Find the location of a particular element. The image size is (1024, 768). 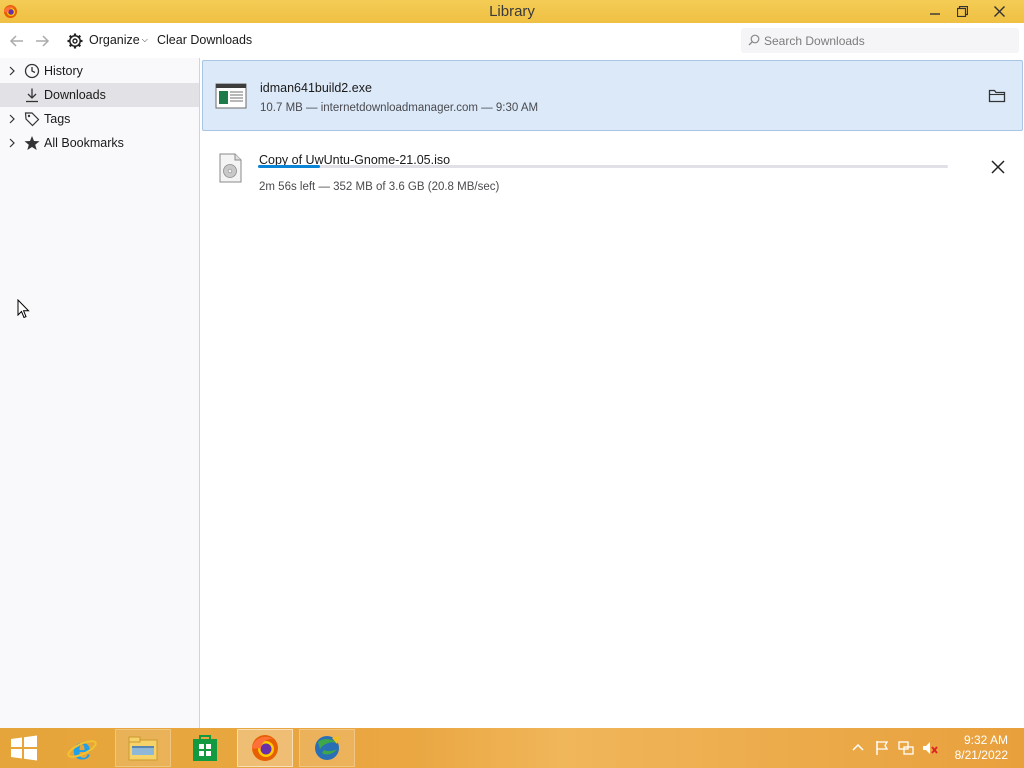

sidebar-item-label: Tags is located at coordinates (57, 119).